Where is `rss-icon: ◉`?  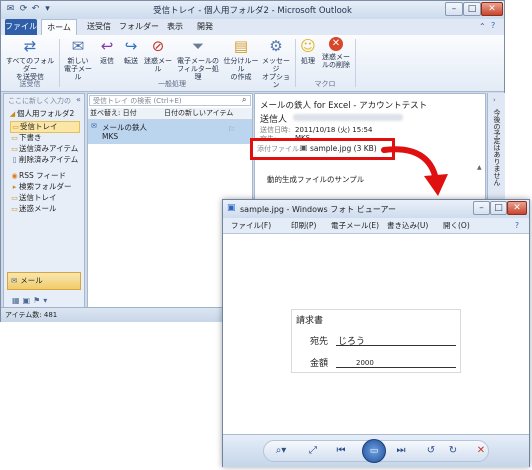
rss-icon: ◉ is located at coordinates (14, 176).